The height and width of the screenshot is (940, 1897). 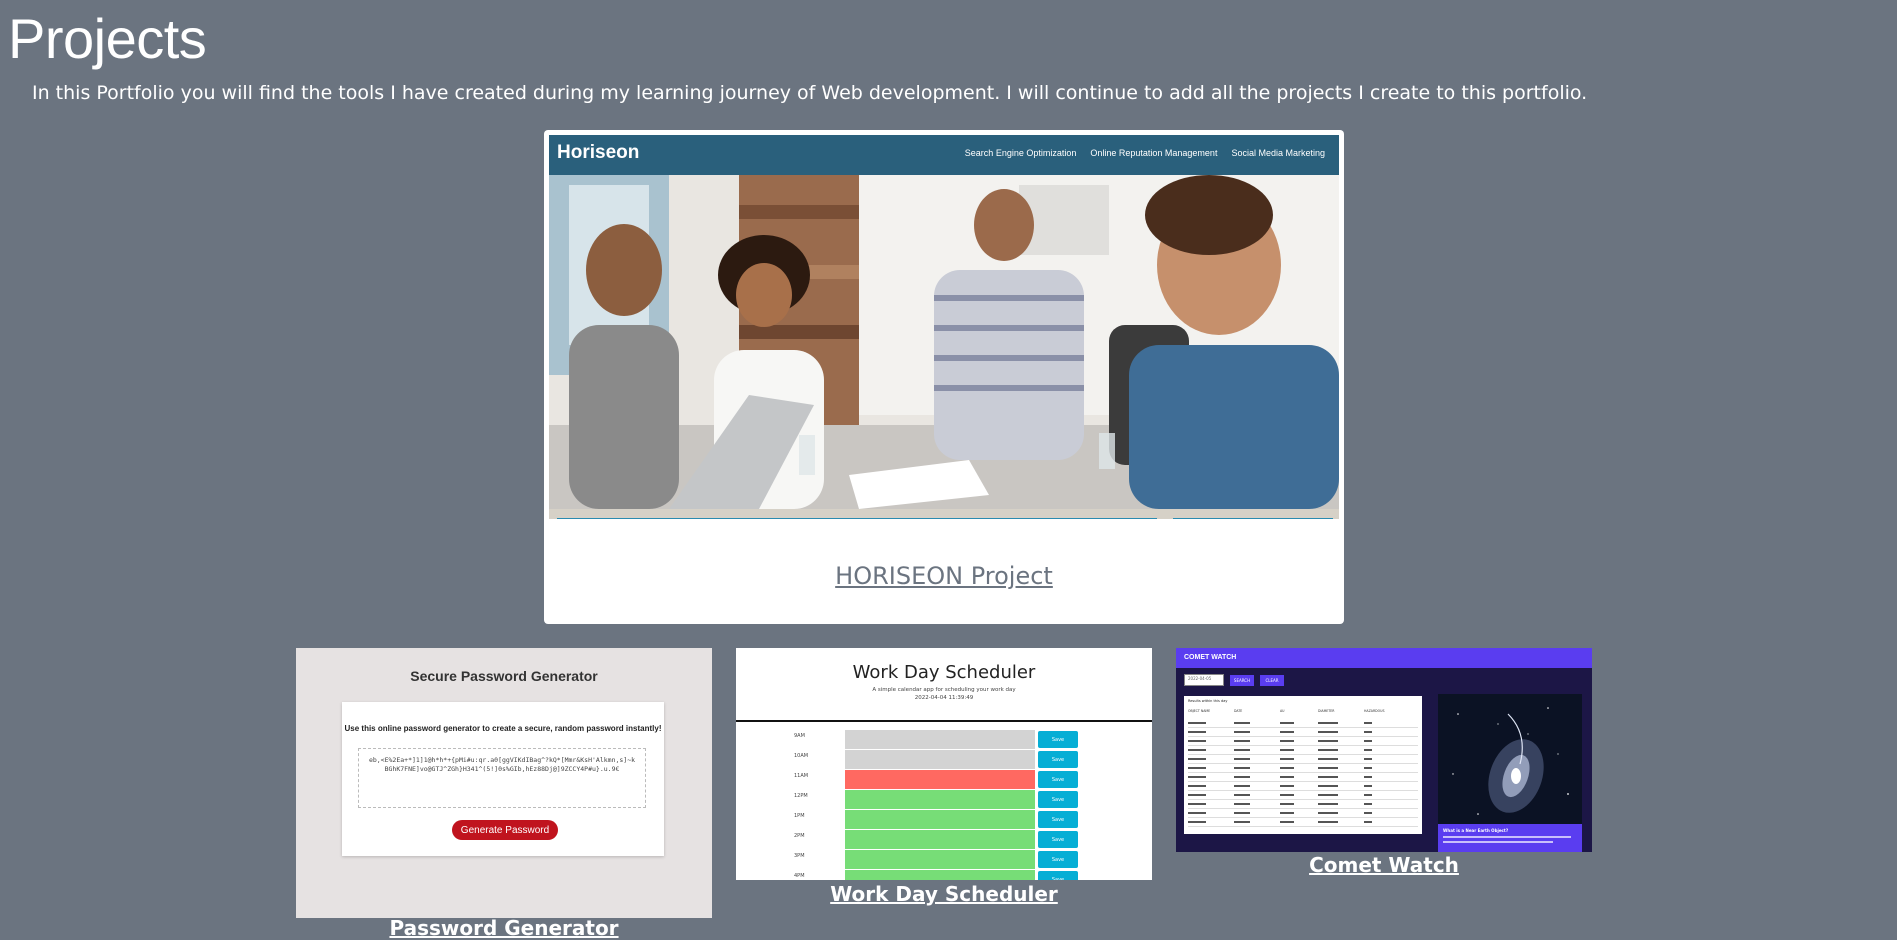 What do you see at coordinates (944, 721) in the screenshot?
I see `scheduler-divider` at bounding box center [944, 721].